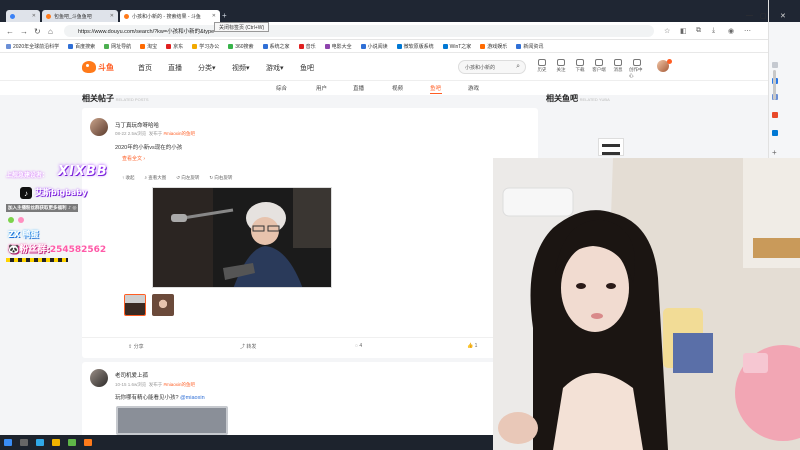 Image resolution: width=800 pixels, height=450 pixels. What do you see at coordinates (220, 178) in the screenshot?
I see `rotate-right-button: ↻ 向右旋转` at bounding box center [220, 178].